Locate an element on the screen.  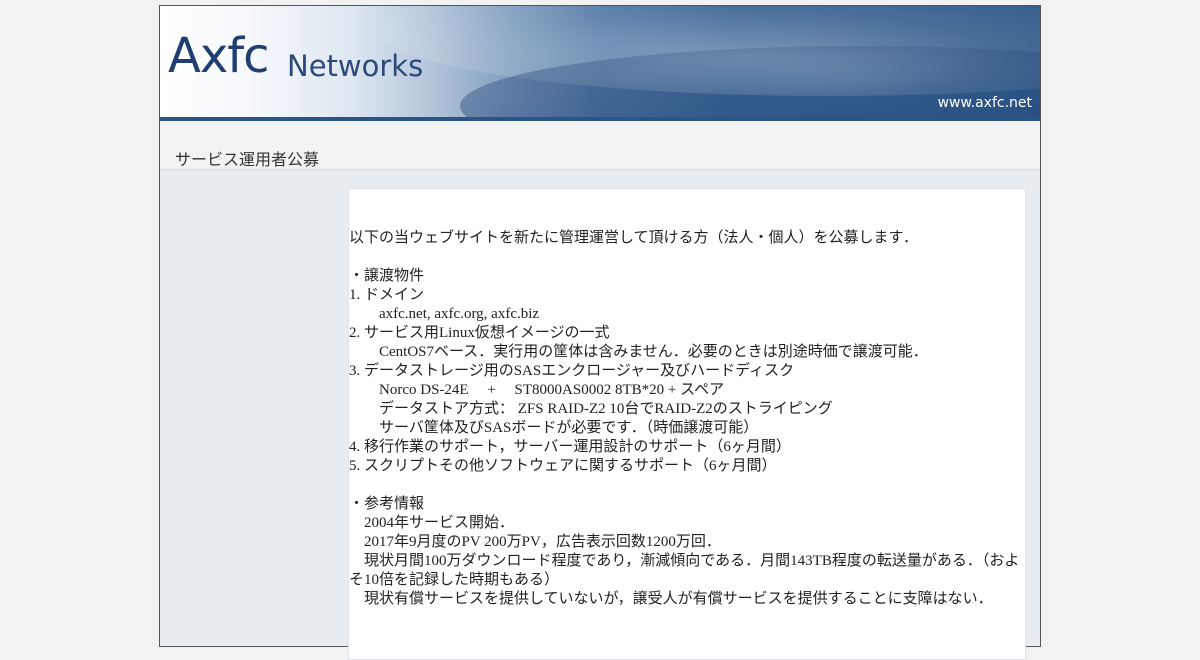
reference-line: 2017年9月度のPV 200万PV，広告表示回数1200万回． is located at coordinates (535, 542).